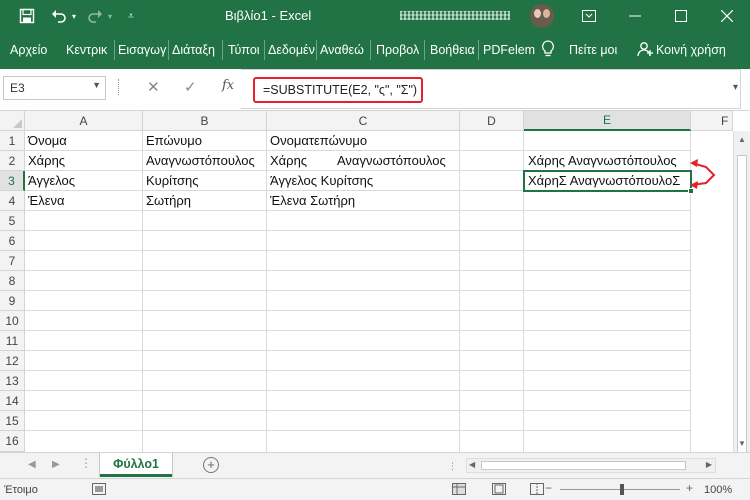  I want to click on vertical-scroll-thumb, so click(742, 305).